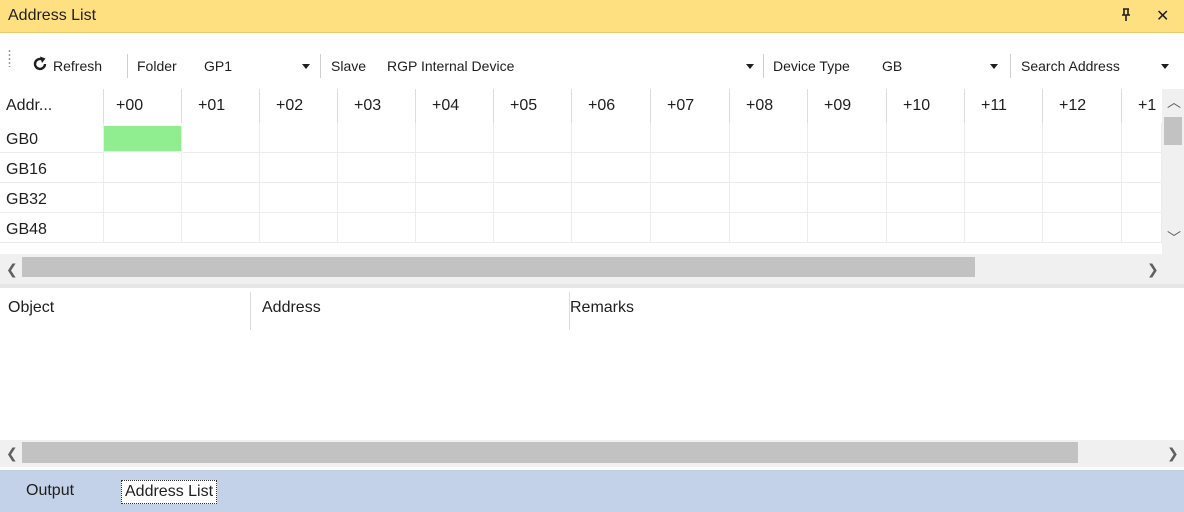  Describe the element at coordinates (1142, 106) in the screenshot. I see `grid-header-column: +1` at that location.